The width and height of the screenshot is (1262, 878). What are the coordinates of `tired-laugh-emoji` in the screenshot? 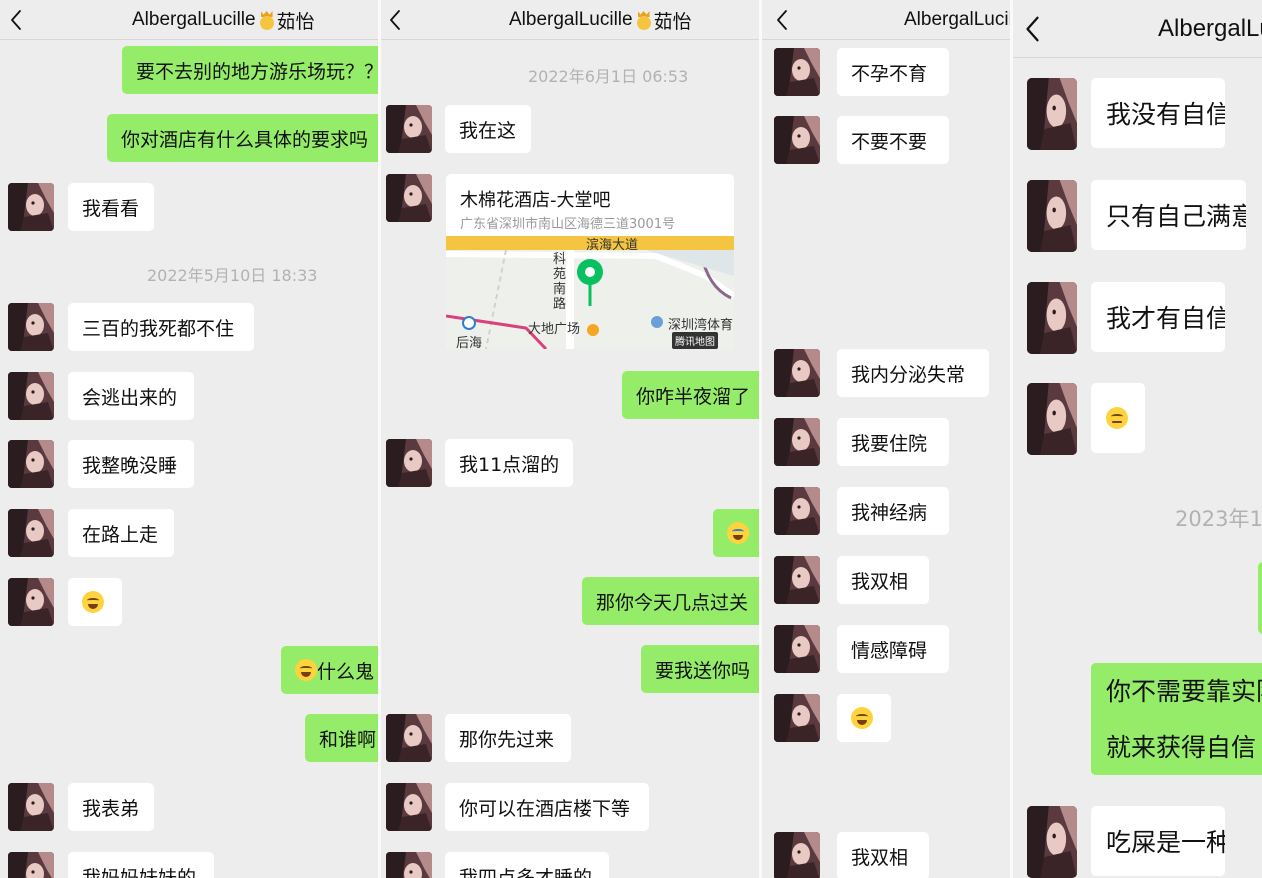 It's located at (862, 718).